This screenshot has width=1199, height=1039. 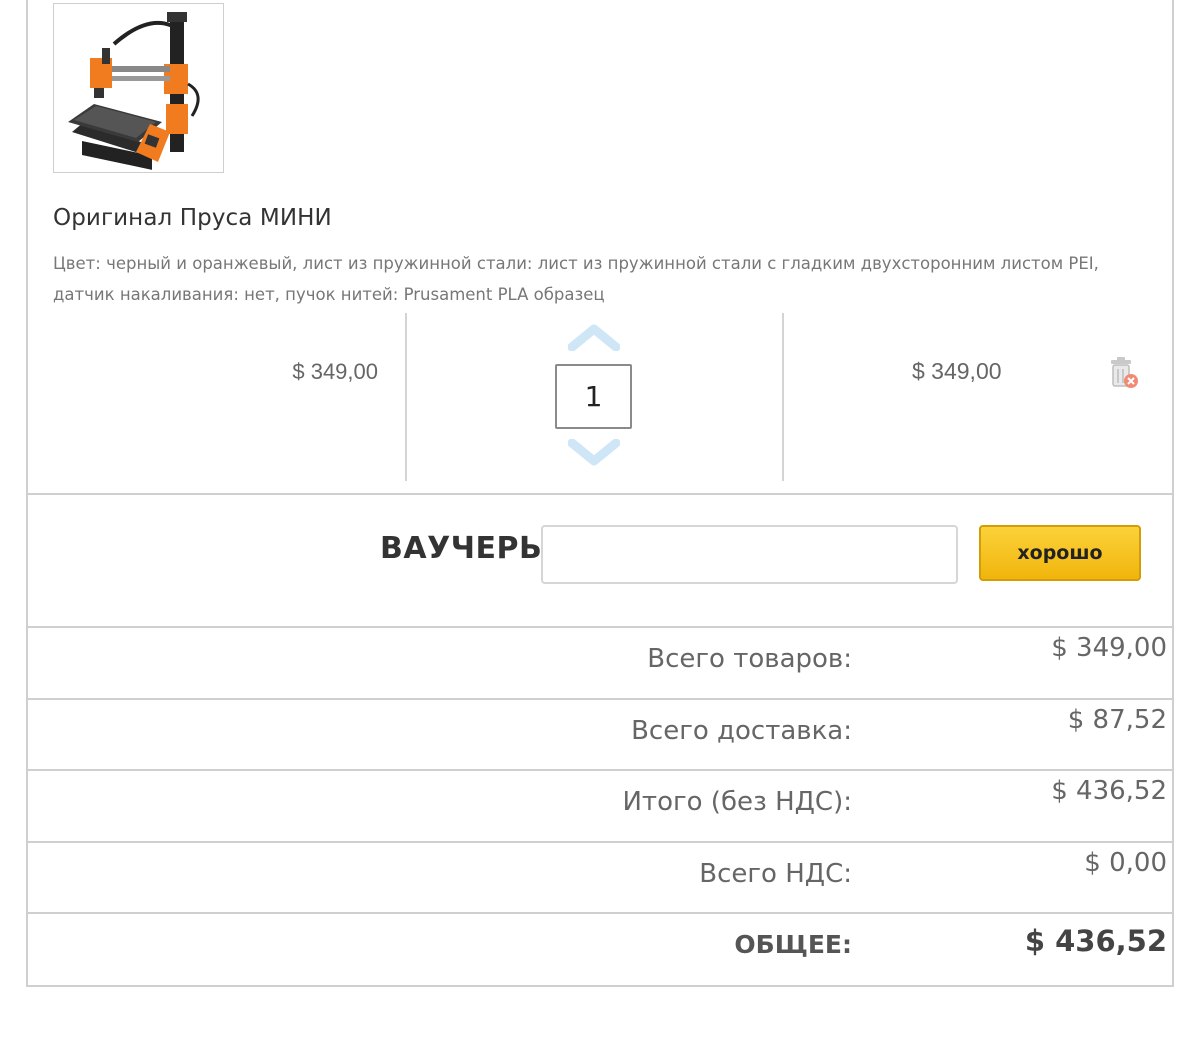 I want to click on voucher-label: ВАУЧЕРЫ, so click(x=465, y=548).